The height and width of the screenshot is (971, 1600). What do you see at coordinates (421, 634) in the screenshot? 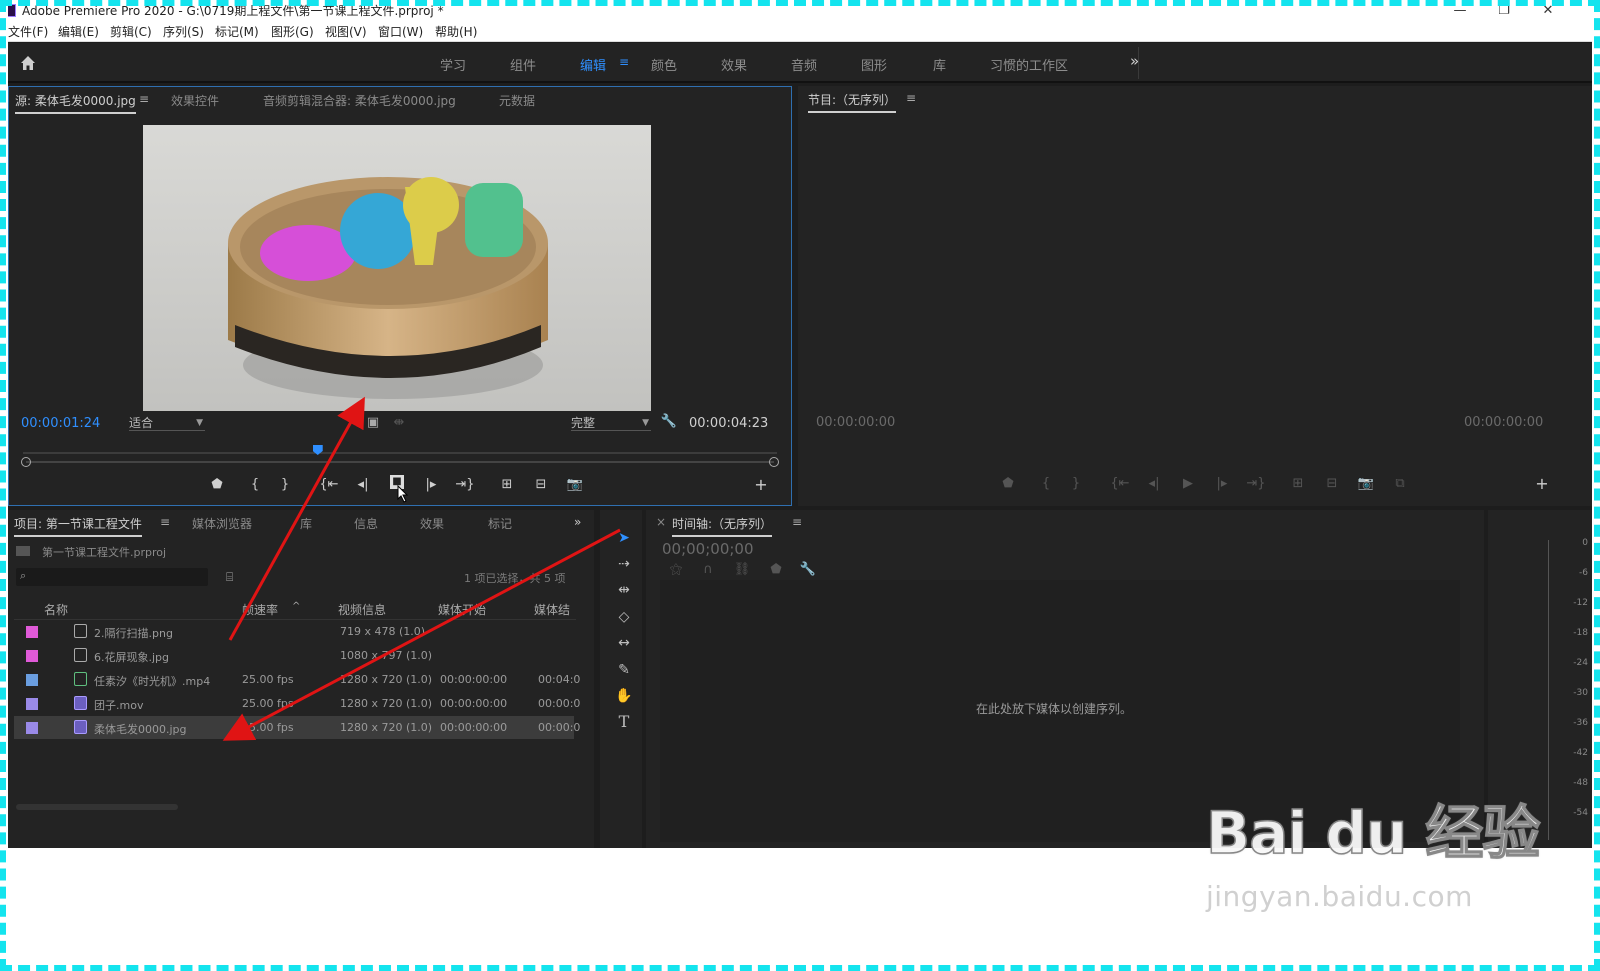
I see `annotation-arrow-to-selected-item` at bounding box center [421, 634].